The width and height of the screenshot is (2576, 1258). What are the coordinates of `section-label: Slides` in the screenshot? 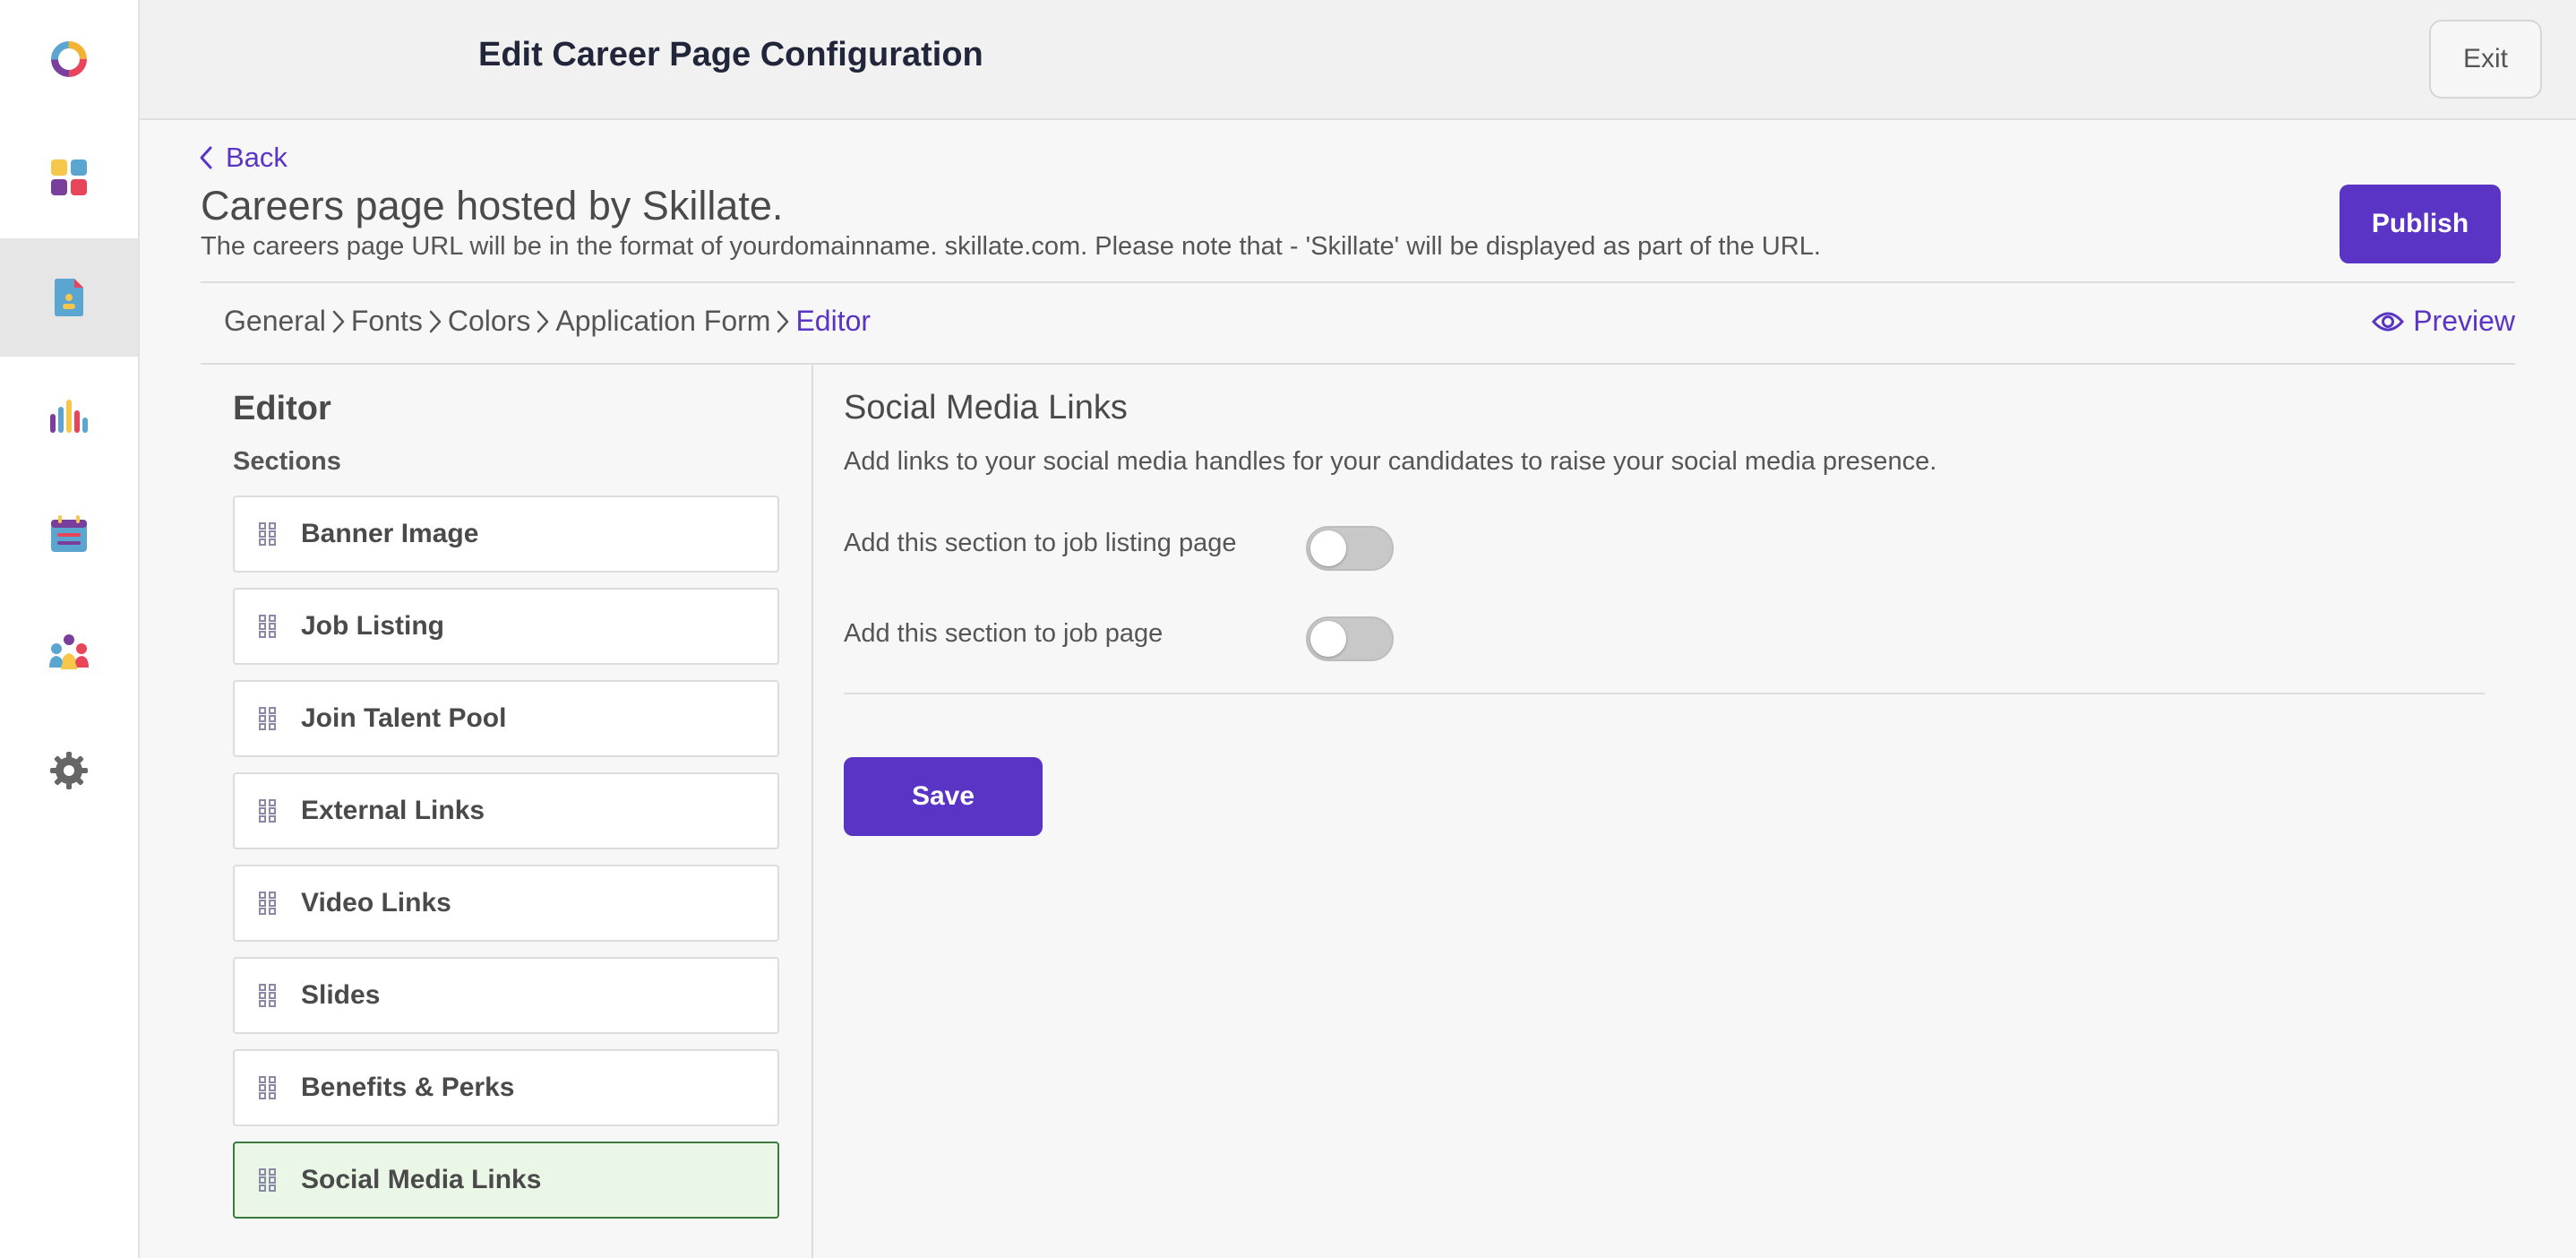 It's located at (341, 995).